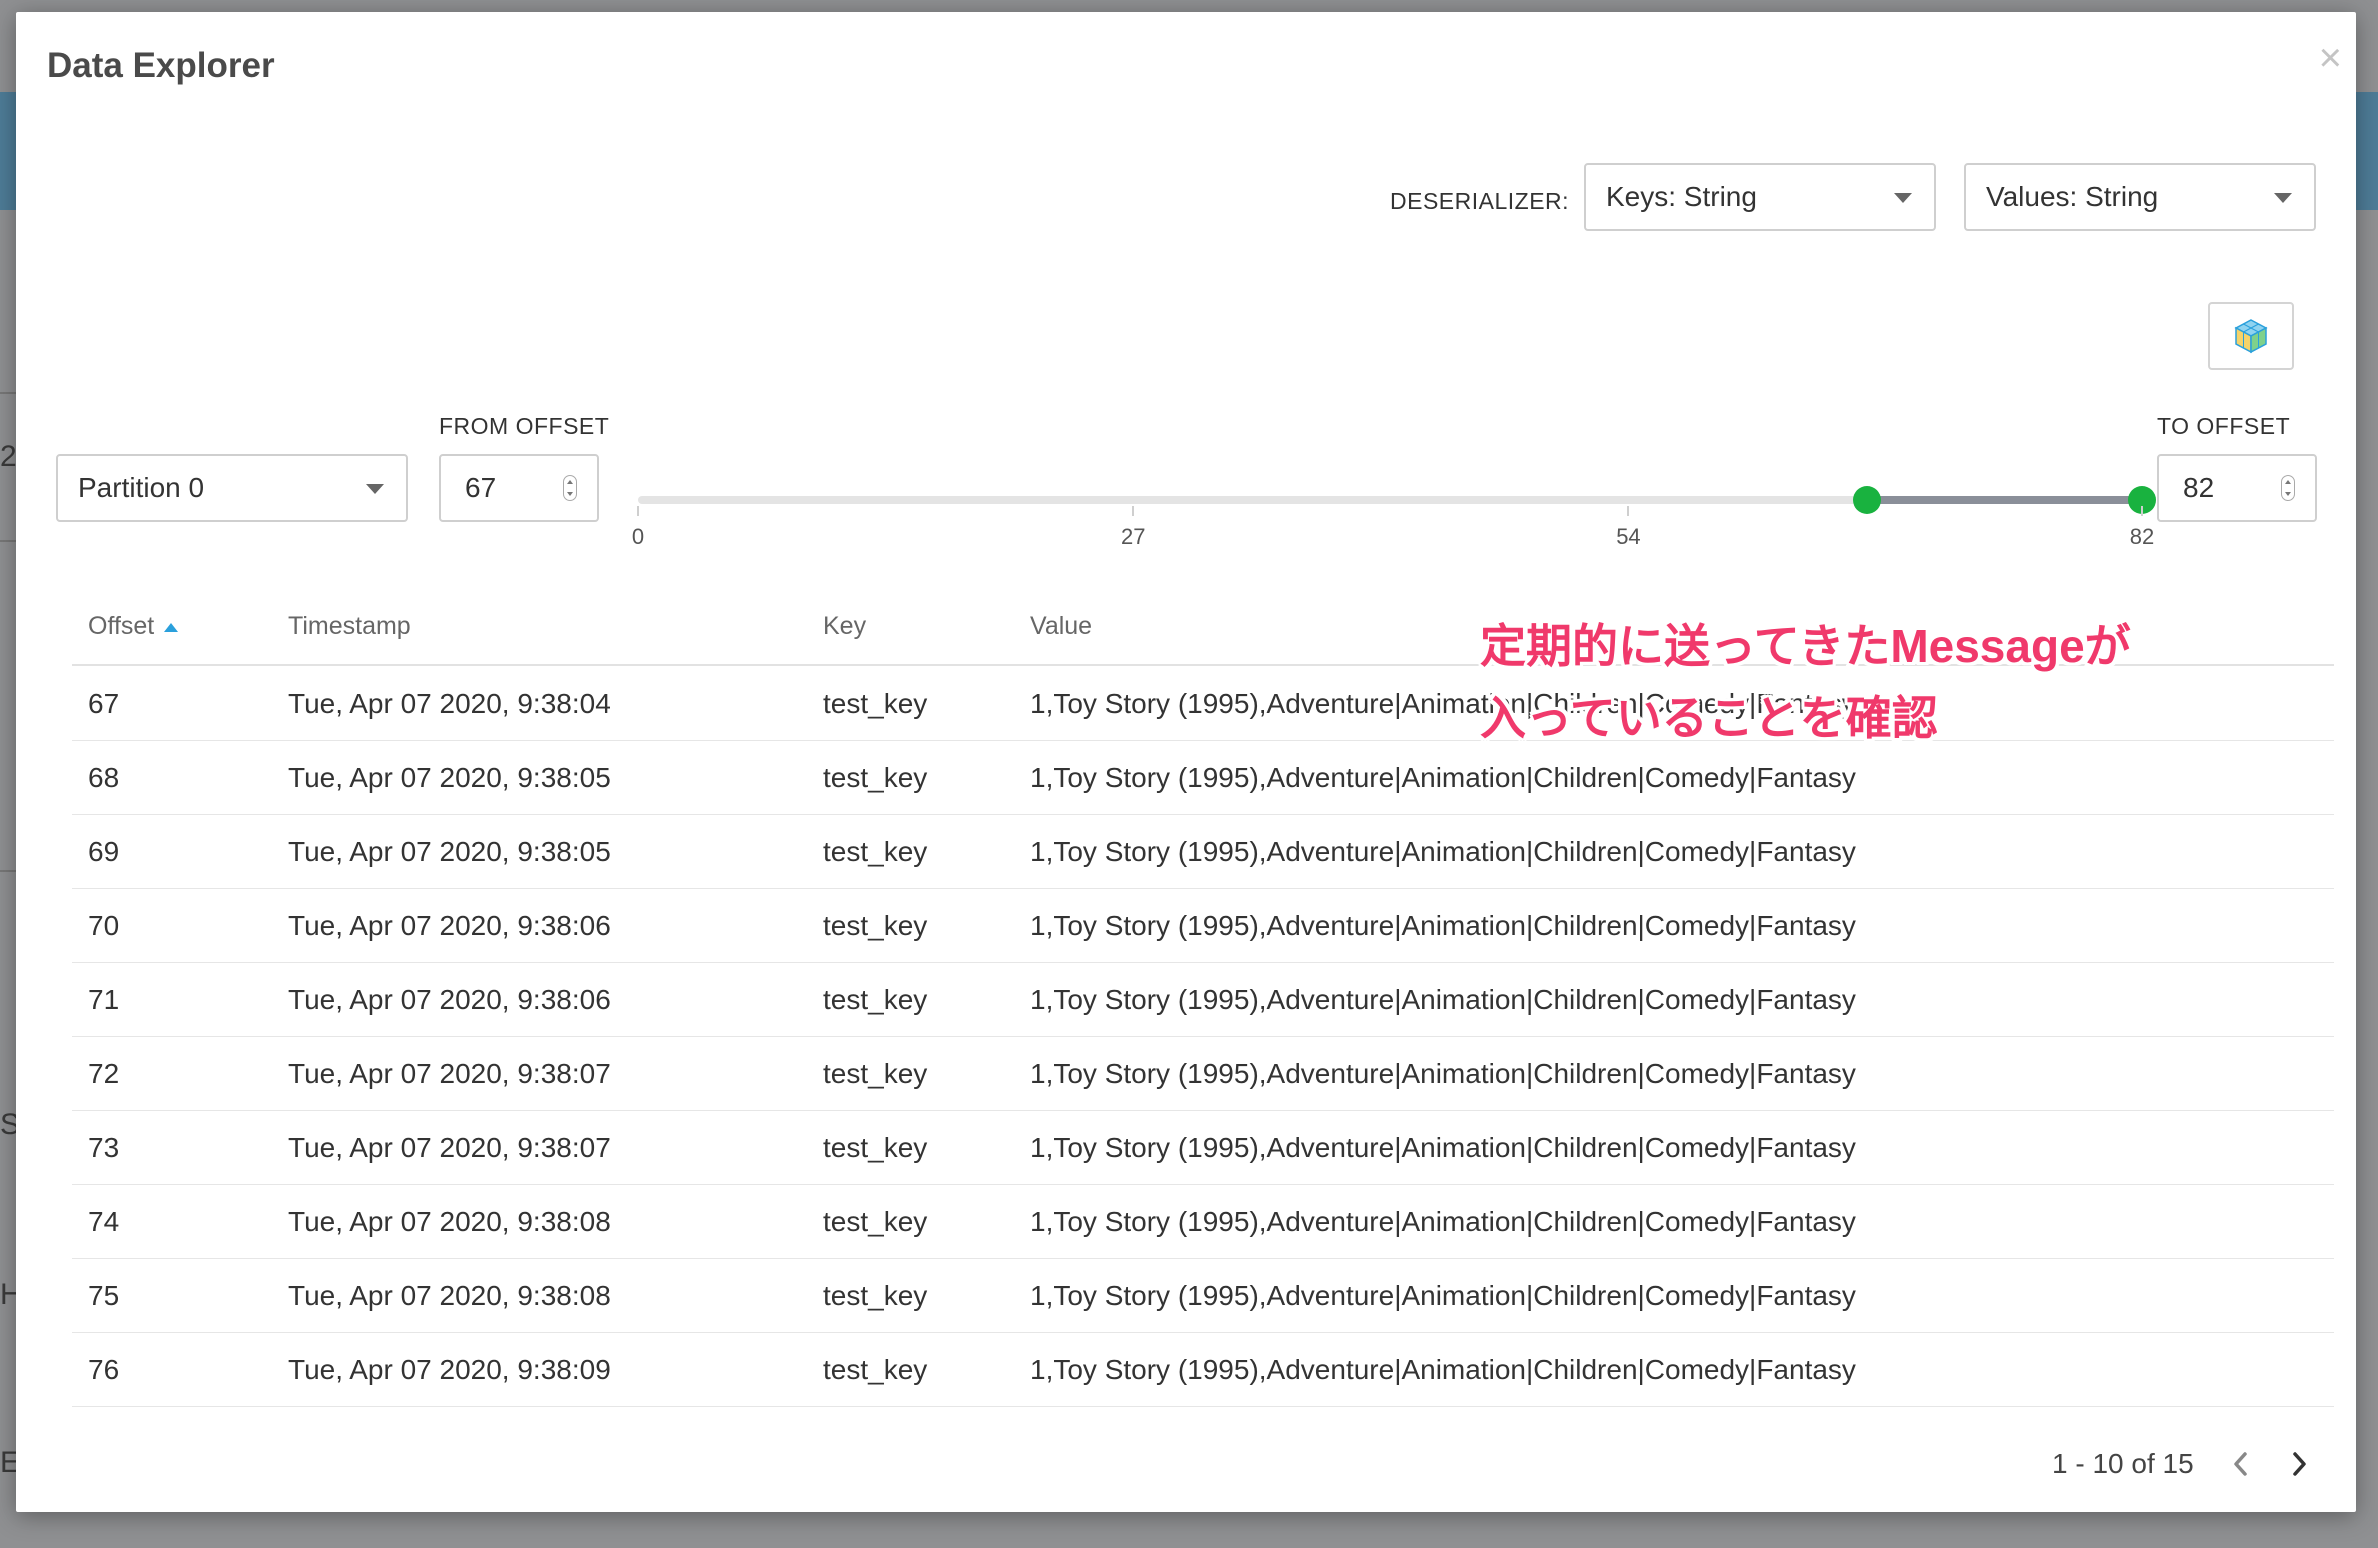 The image size is (2378, 1548). What do you see at coordinates (1061, 626) in the screenshot?
I see `column-header-value: Value` at bounding box center [1061, 626].